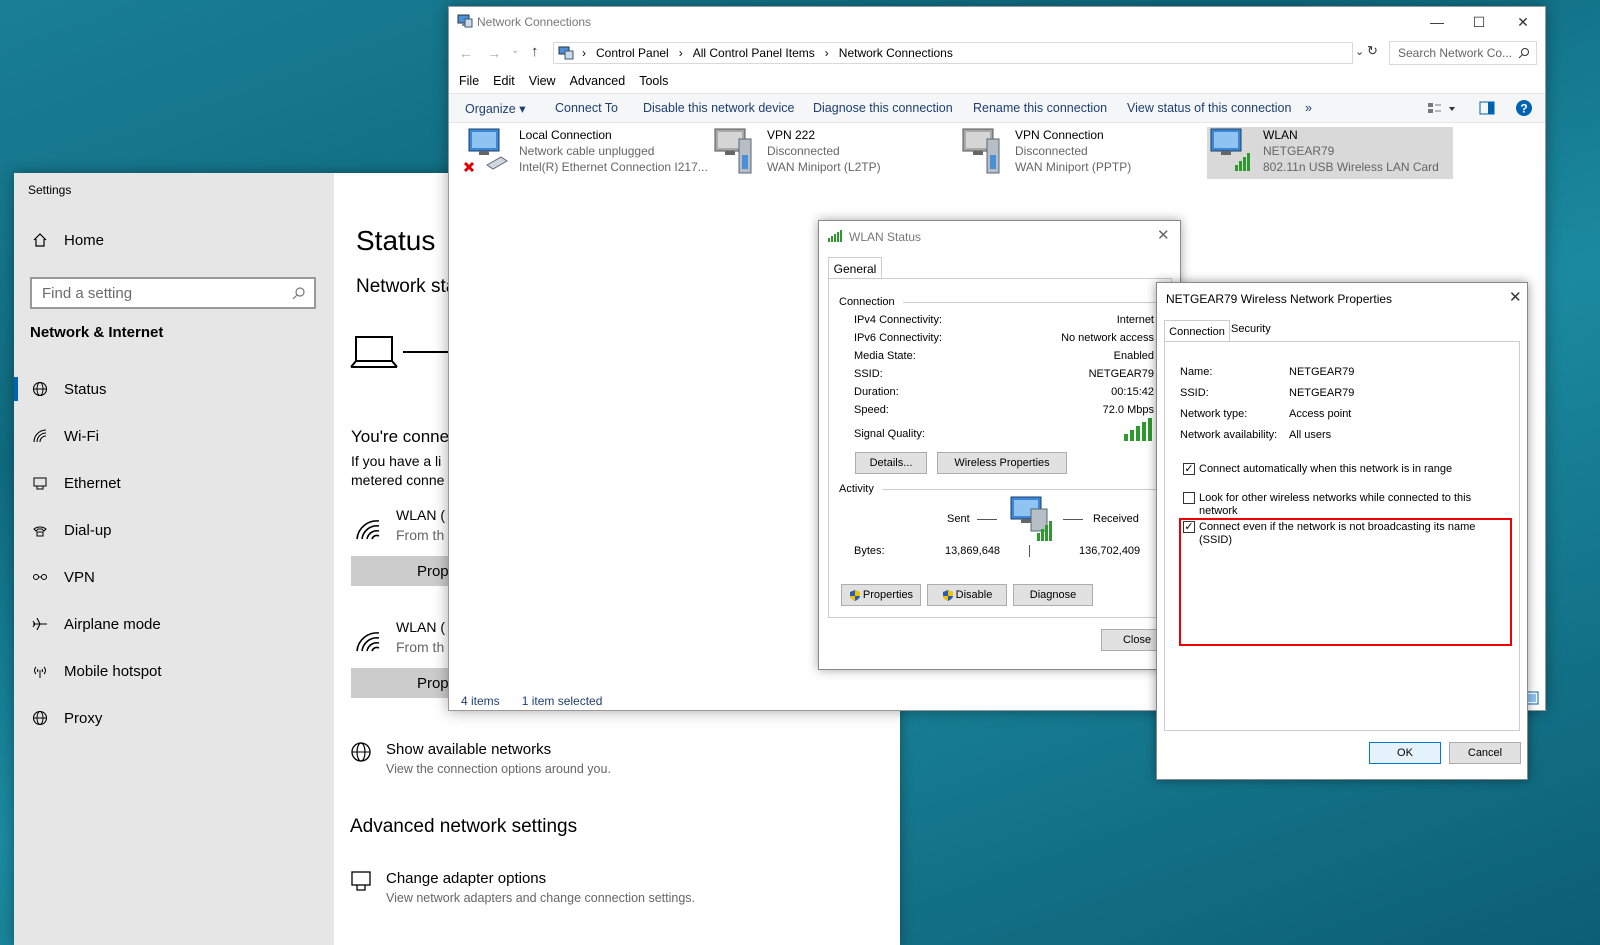 This screenshot has width=1600, height=945. I want to click on section-divider, so click(1024, 489).